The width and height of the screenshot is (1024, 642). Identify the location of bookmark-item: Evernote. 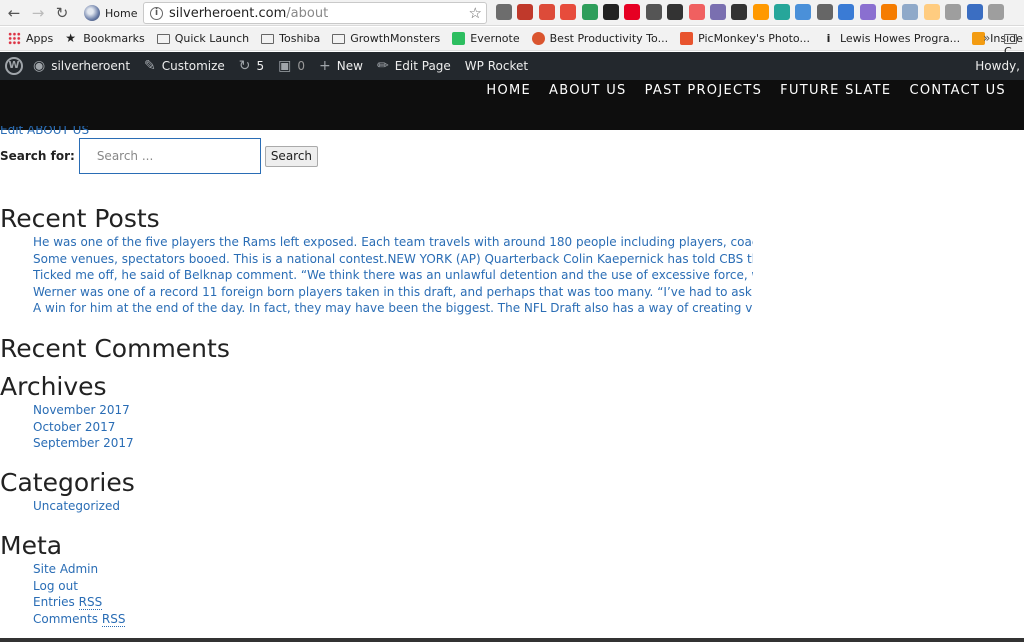
(486, 38).